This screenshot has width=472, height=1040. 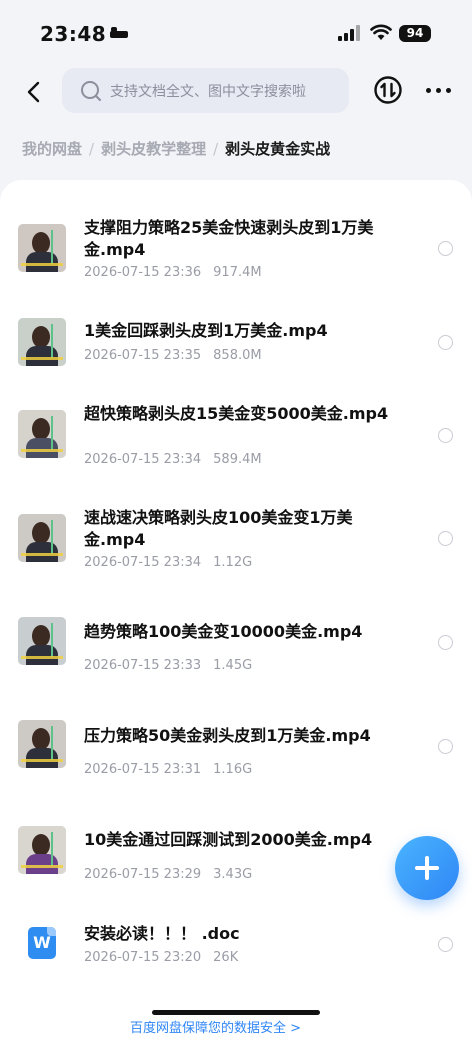 I want to click on file-size: 26K, so click(x=226, y=957).